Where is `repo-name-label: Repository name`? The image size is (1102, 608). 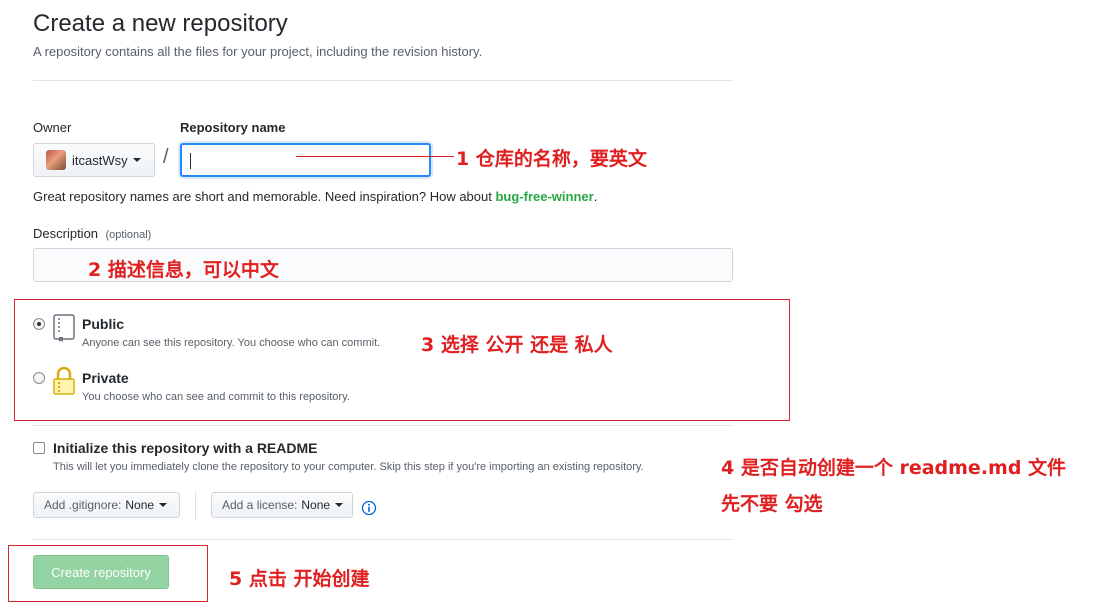 repo-name-label: Repository name is located at coordinates (233, 127).